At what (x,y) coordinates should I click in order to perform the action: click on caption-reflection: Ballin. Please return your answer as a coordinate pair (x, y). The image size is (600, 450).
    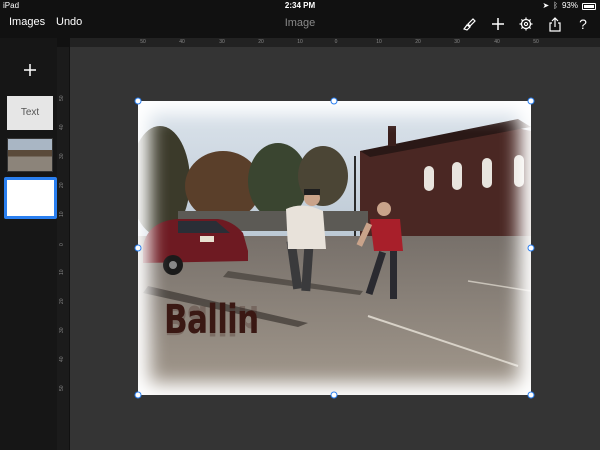
    Looking at the image, I should click on (211, 319).